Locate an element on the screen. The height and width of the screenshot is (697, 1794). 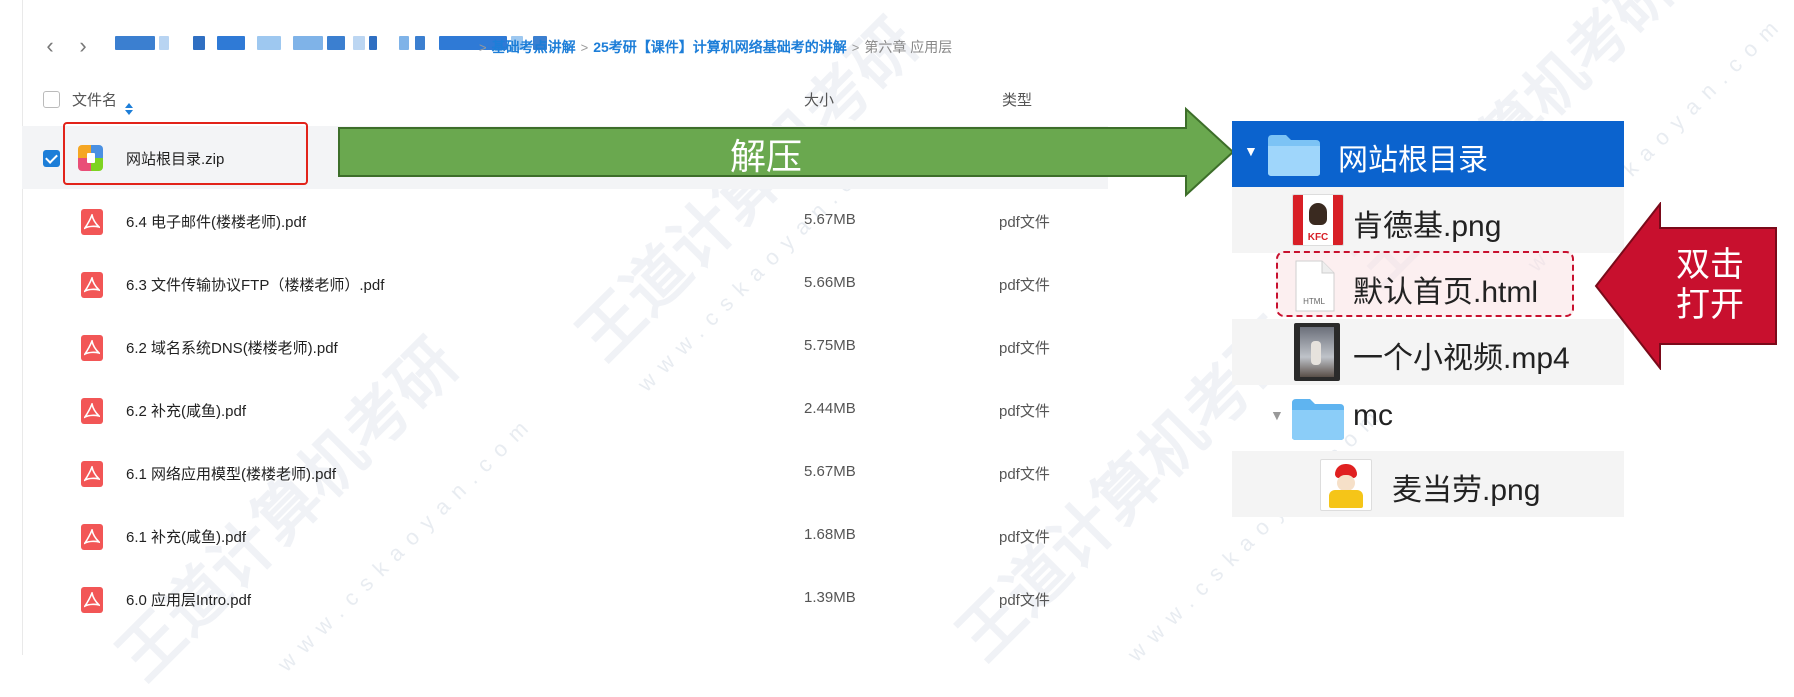
file-name: 6.2 补充(咸鱼).pdf is located at coordinates (186, 411).